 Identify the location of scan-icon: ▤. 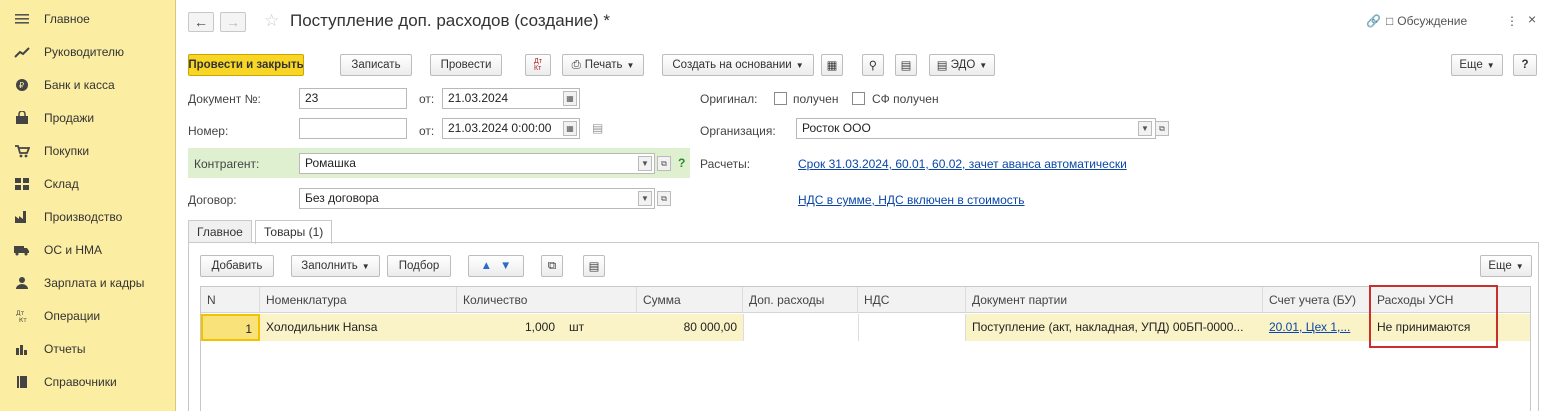
(597, 128).